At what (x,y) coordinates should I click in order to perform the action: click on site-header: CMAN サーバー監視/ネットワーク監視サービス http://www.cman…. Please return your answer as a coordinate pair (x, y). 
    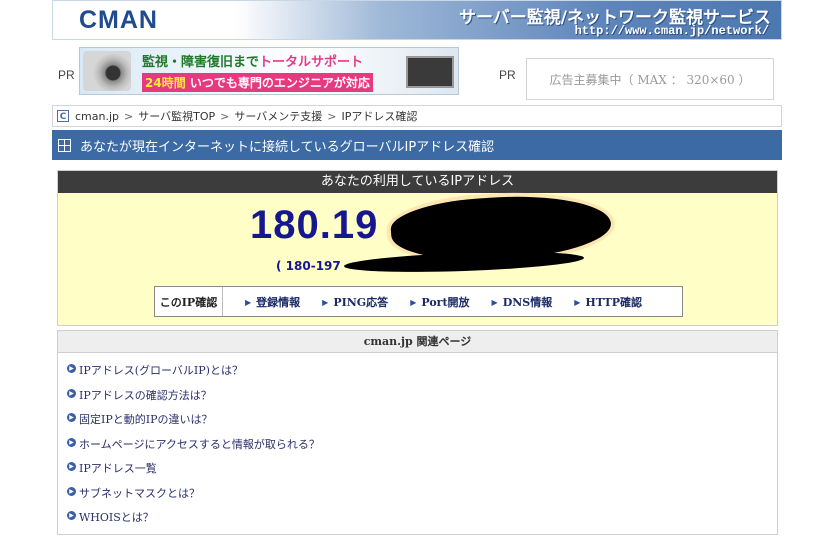
    Looking at the image, I should click on (417, 20).